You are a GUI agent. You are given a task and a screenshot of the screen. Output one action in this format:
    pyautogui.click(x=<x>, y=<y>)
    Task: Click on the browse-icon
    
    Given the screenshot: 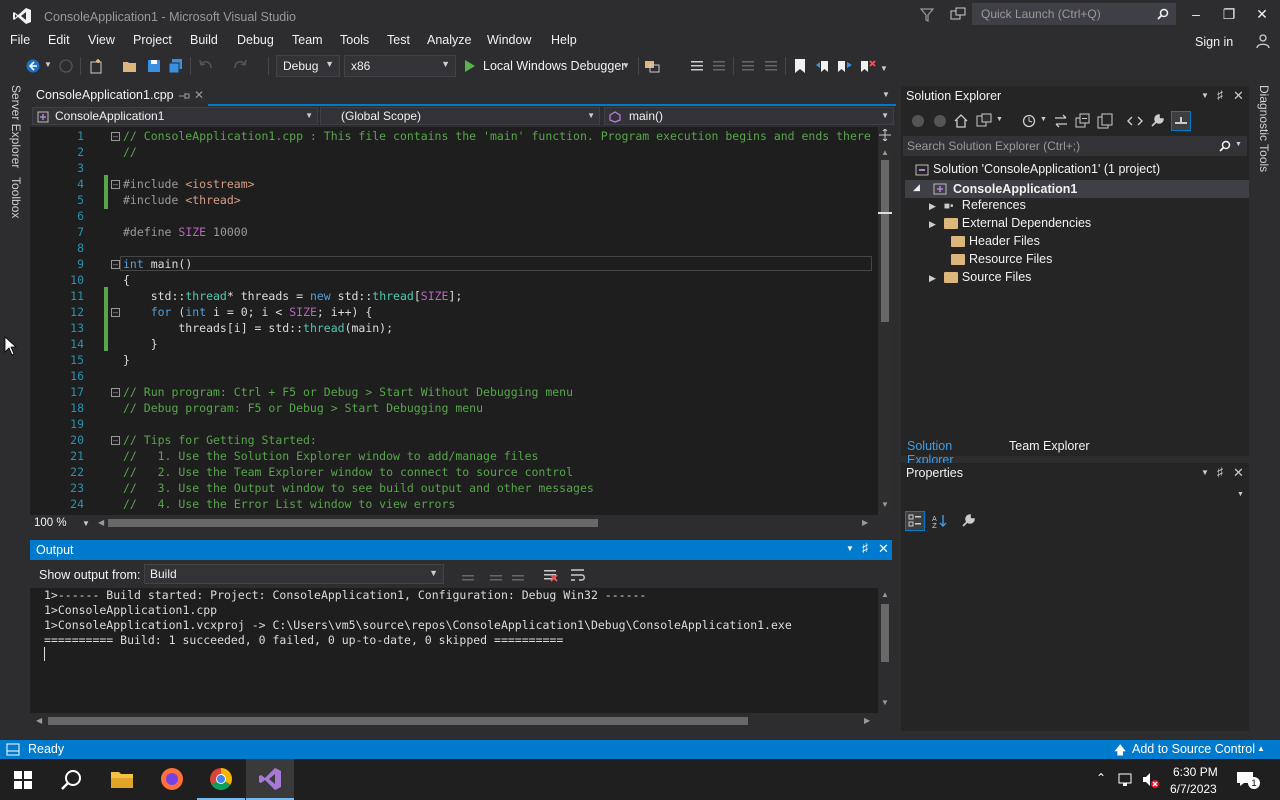 What is the action you would take?
    pyautogui.click(x=652, y=66)
    